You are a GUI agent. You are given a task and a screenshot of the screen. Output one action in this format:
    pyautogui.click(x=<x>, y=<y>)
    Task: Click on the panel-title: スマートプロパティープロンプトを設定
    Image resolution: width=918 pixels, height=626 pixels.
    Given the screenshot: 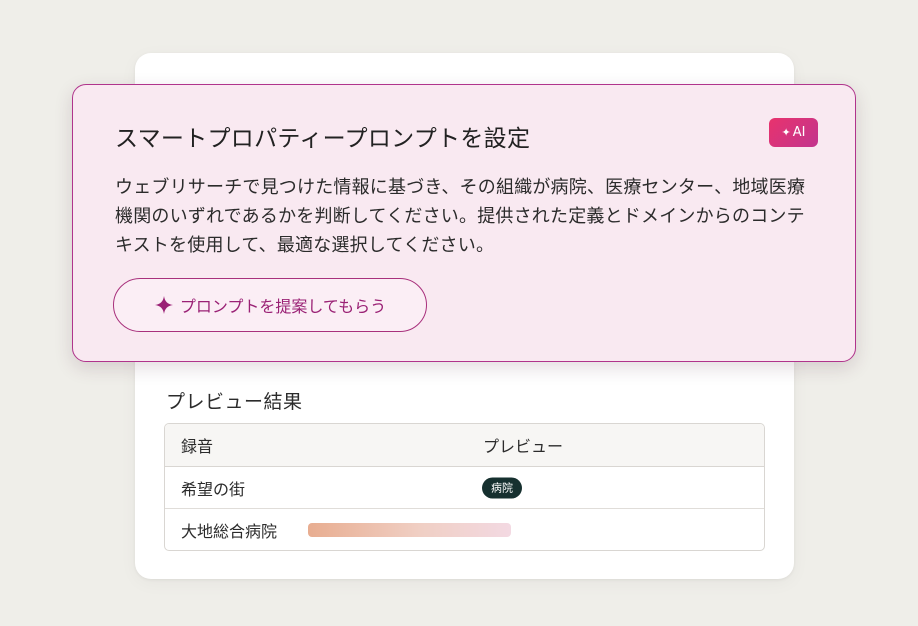 What is the action you would take?
    pyautogui.click(x=323, y=139)
    